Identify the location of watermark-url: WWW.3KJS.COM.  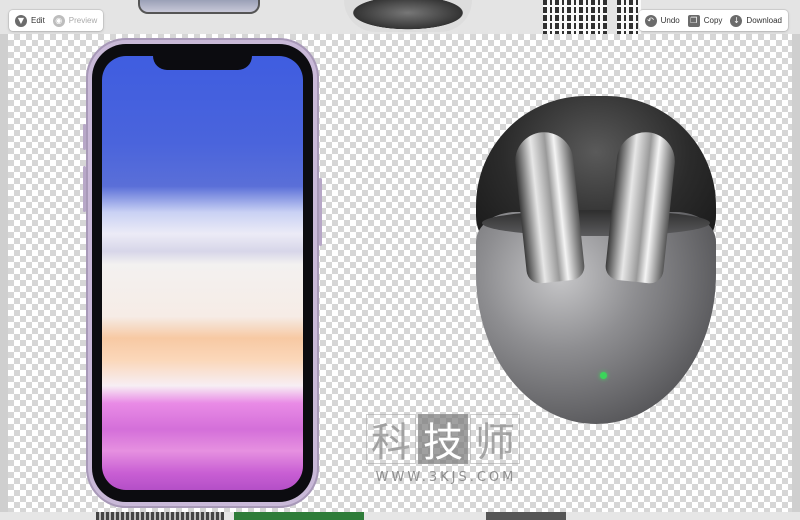
(446, 477).